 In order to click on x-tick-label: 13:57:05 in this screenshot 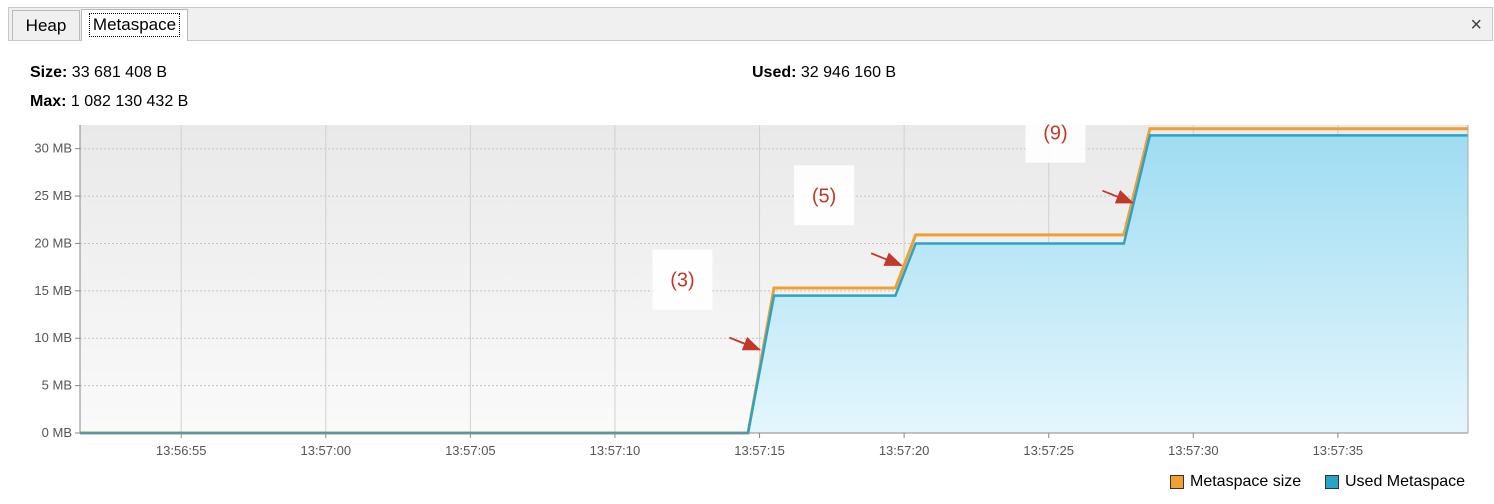, I will do `click(470, 450)`.